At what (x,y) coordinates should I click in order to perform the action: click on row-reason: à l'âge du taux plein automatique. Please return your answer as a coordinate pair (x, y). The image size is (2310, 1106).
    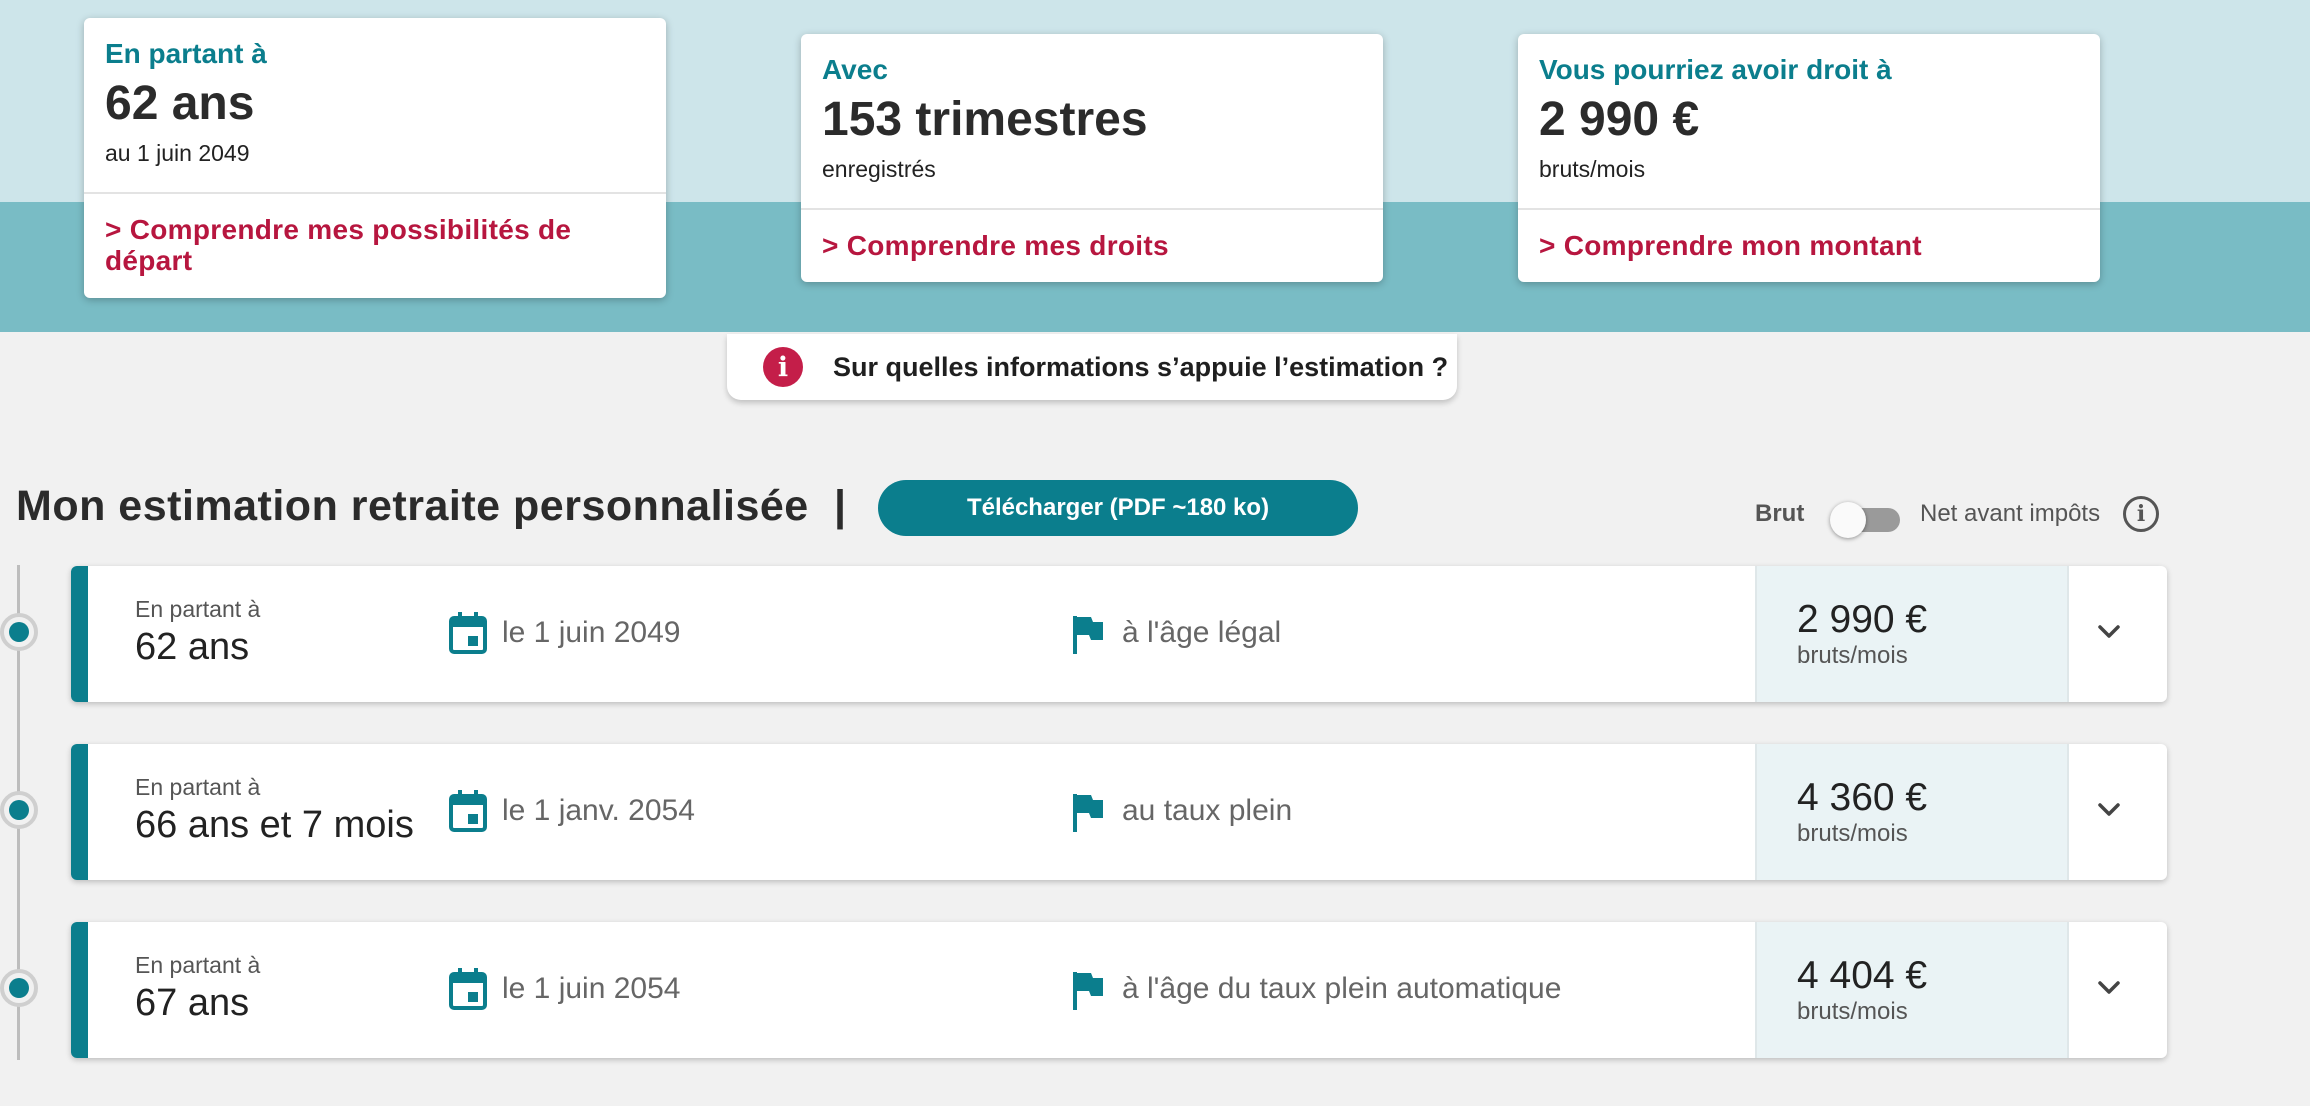
    Looking at the image, I should click on (1342, 988).